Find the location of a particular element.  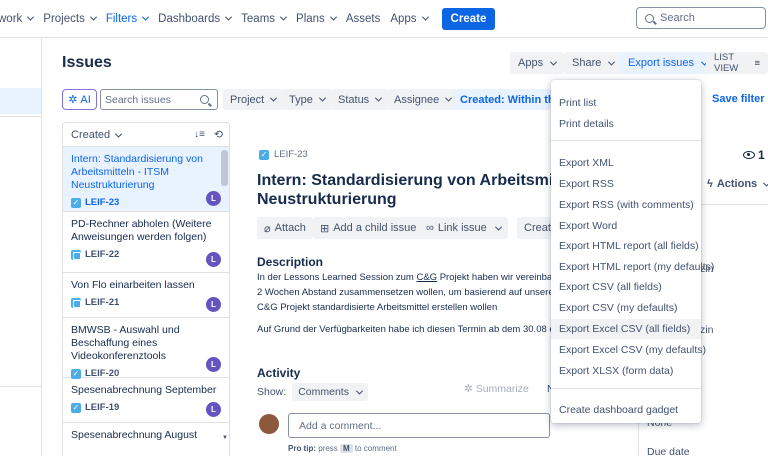

comments-dropdown: Comments is located at coordinates (330, 392).